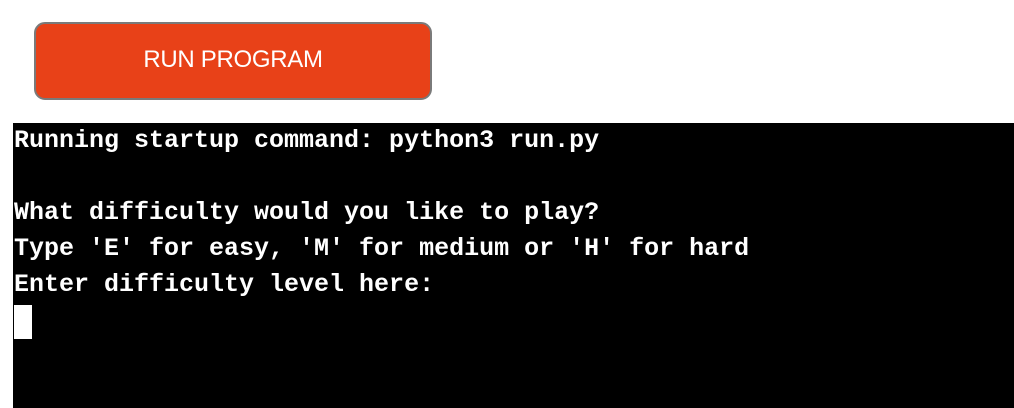  Describe the element at coordinates (307, 212) in the screenshot. I see `terminal-line: What difficulty would you like to play?` at that location.